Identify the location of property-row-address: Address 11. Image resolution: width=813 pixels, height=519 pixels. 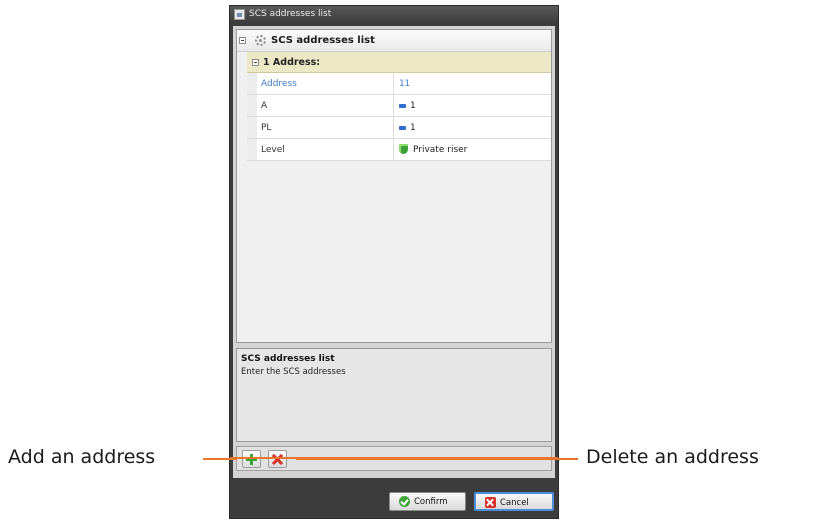
(399, 84).